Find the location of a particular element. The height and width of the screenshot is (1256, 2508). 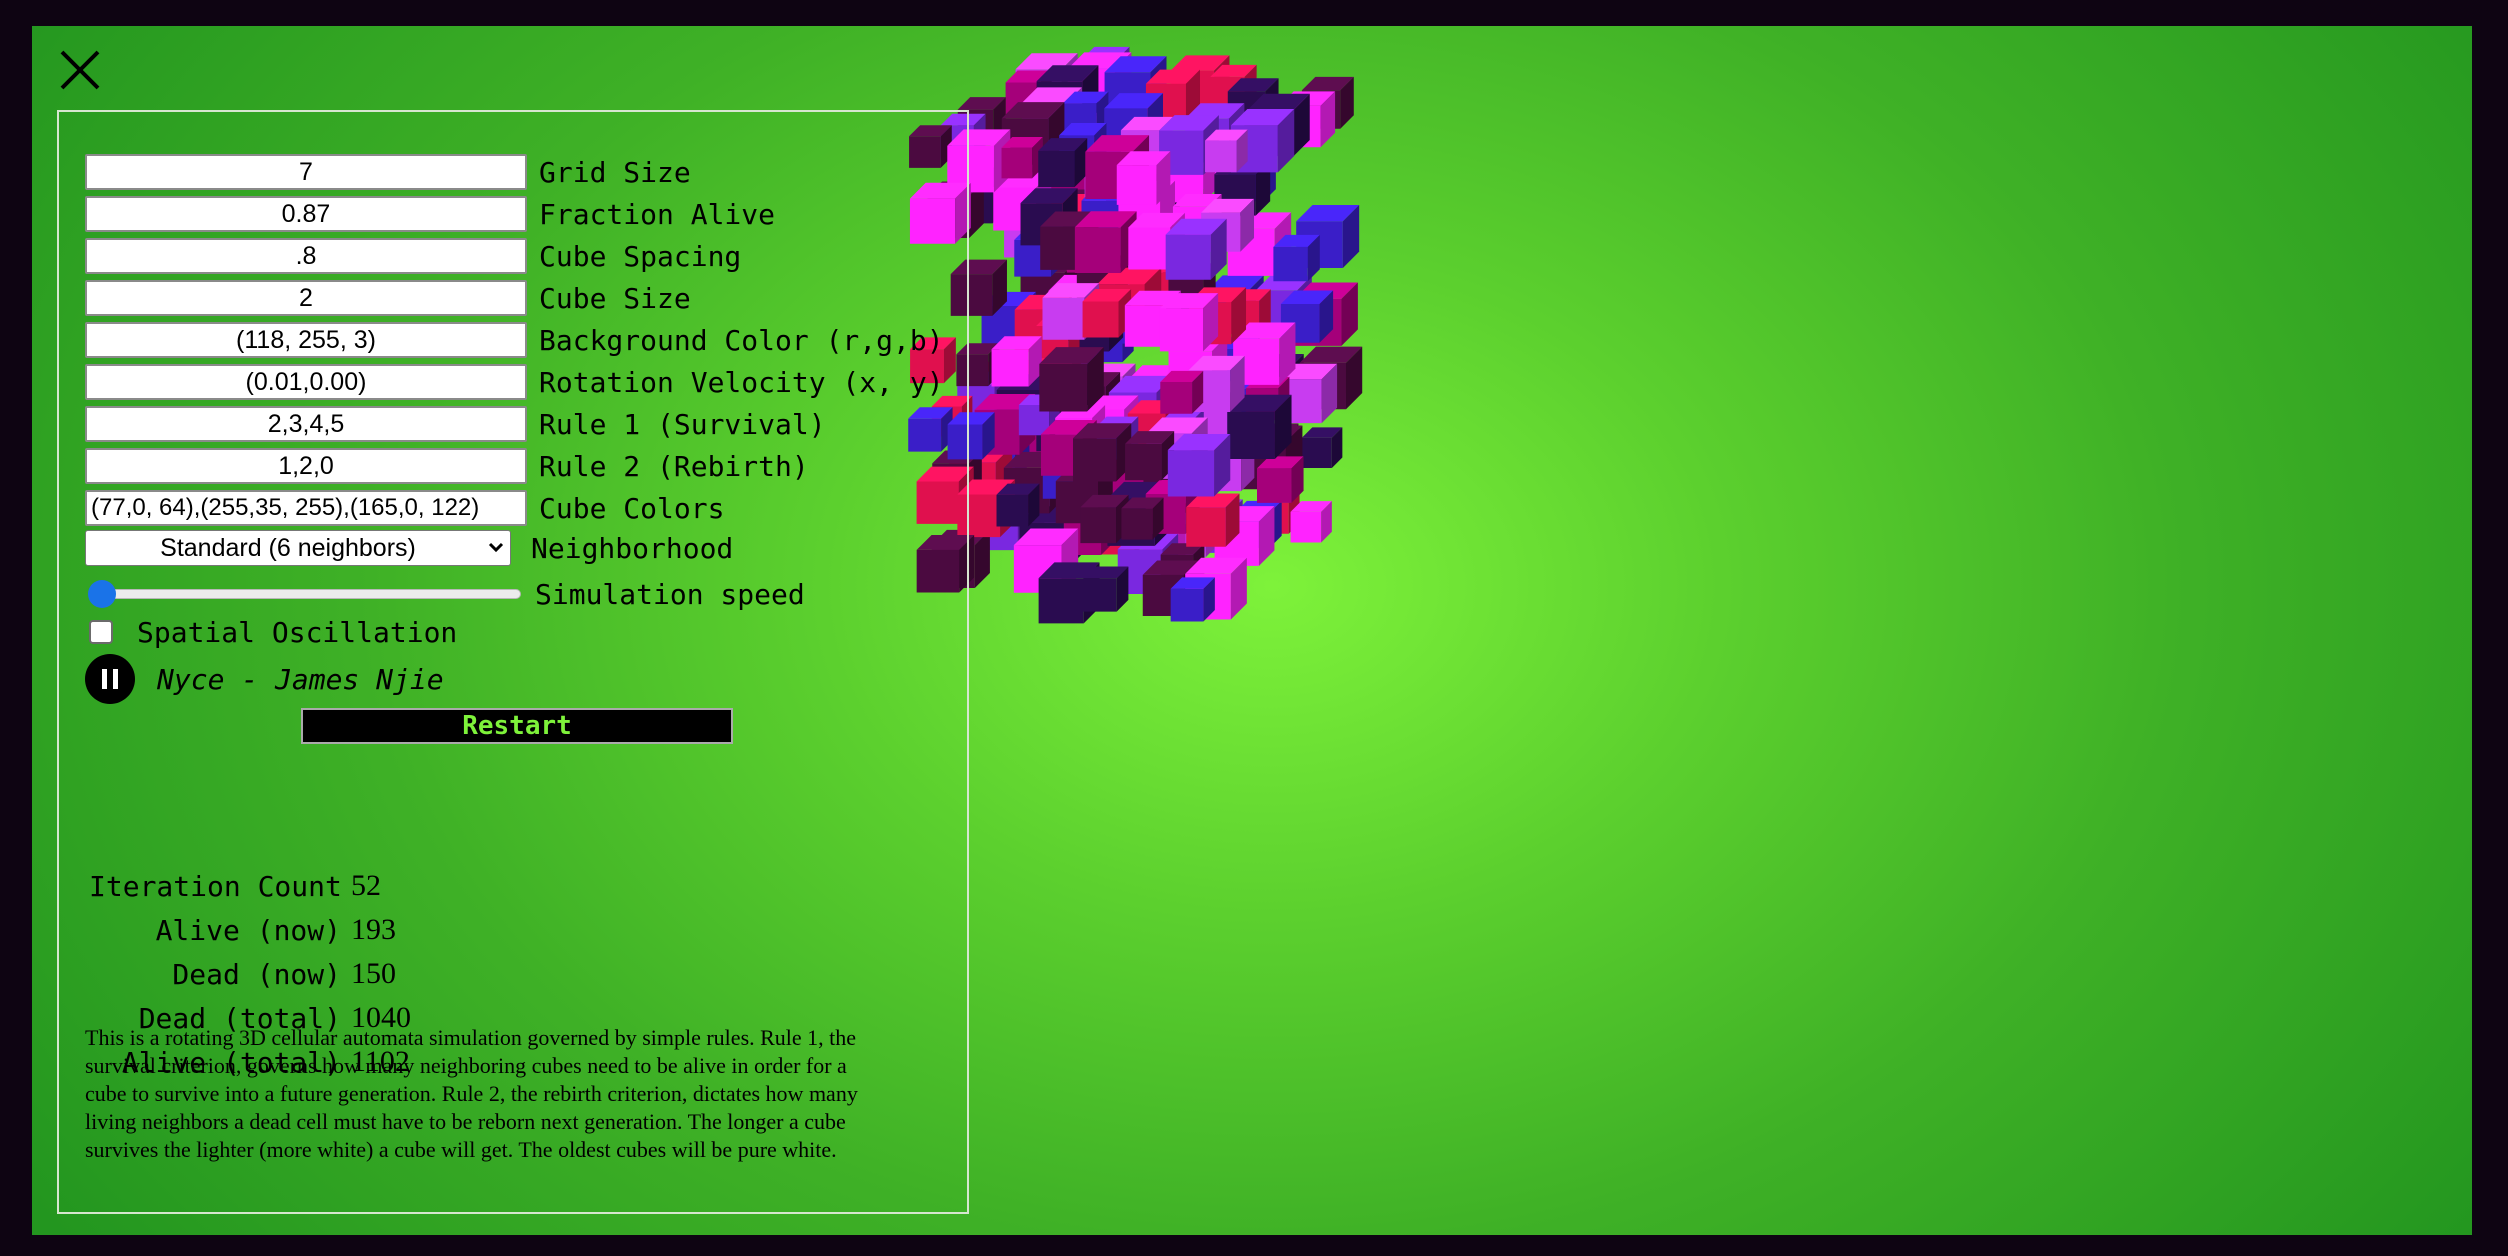

cube-colors-label: Cube Colors is located at coordinates (632, 508).